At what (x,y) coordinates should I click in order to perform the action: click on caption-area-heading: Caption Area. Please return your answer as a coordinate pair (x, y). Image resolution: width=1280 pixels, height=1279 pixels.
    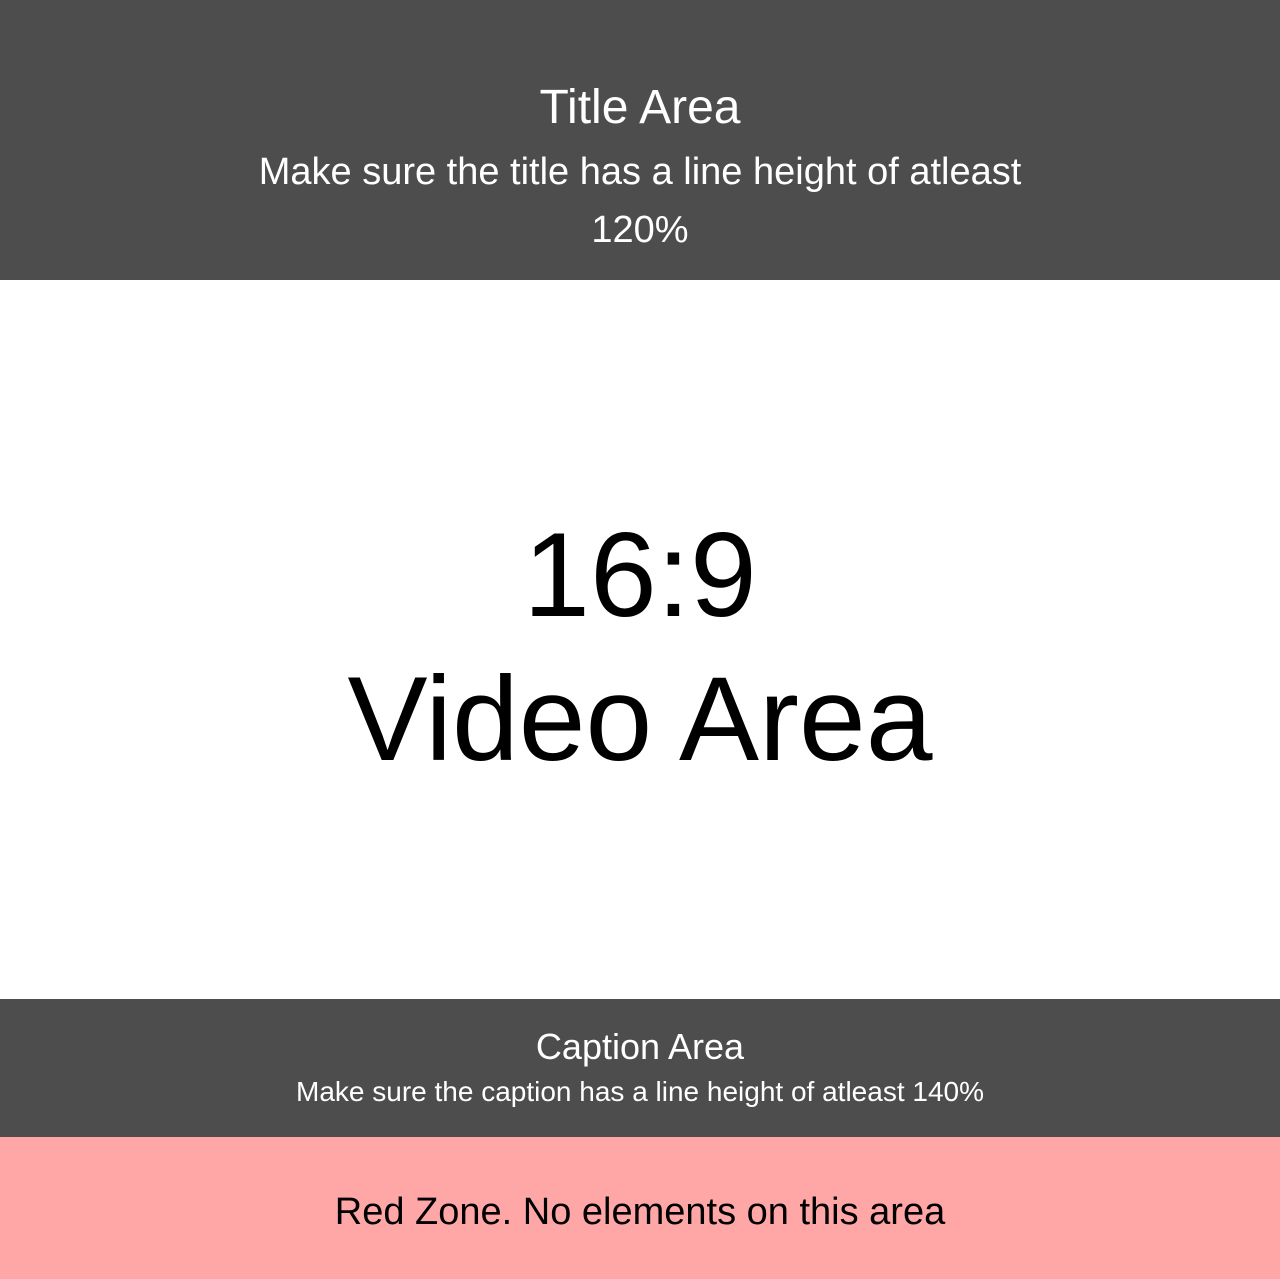
    Looking at the image, I should click on (640, 1046).